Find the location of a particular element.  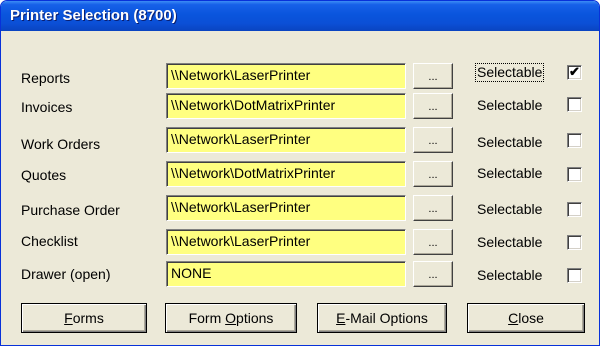

form-options-button: Form Options is located at coordinates (231, 318).